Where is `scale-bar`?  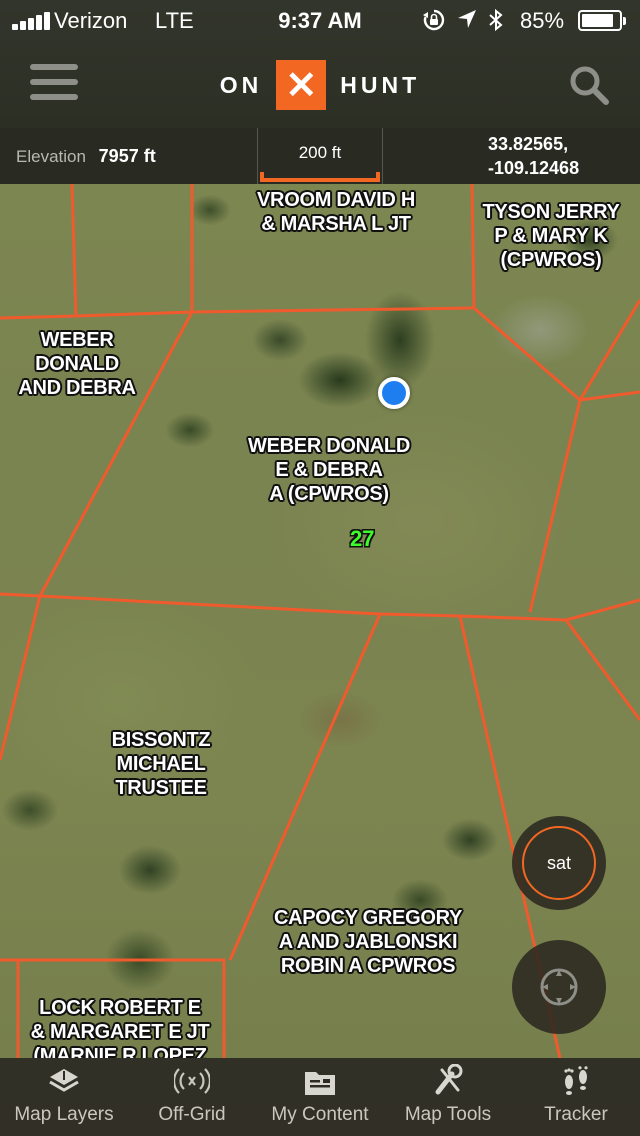
scale-bar is located at coordinates (320, 177).